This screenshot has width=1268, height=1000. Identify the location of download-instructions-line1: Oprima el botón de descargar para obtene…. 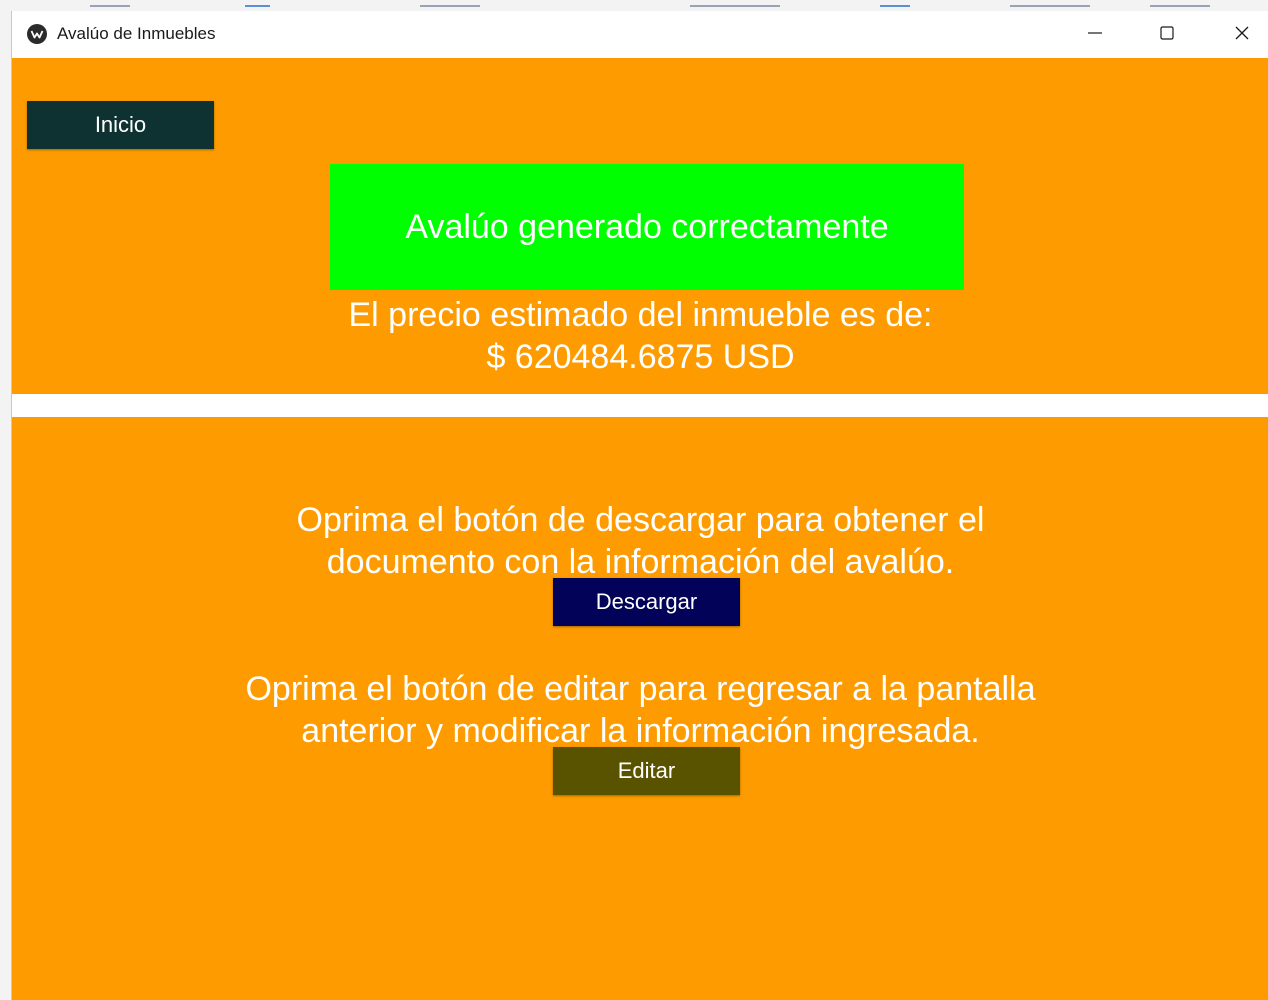
(640, 520).